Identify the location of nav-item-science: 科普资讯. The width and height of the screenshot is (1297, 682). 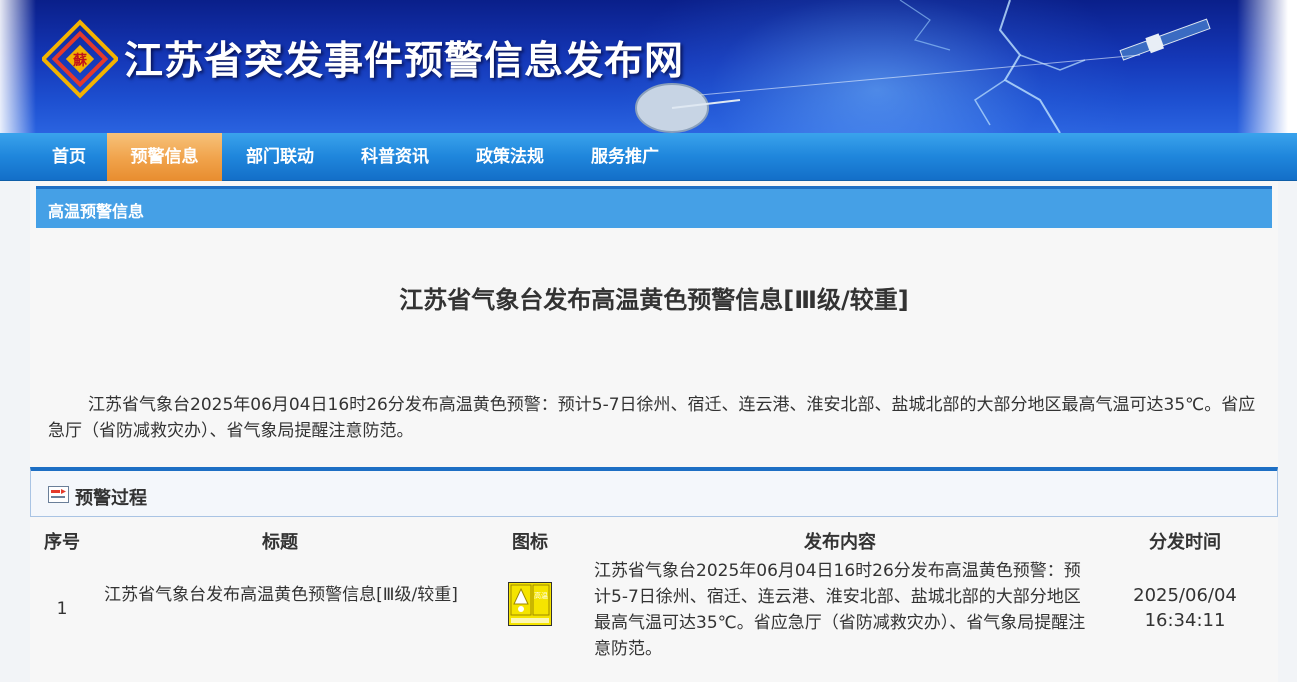
(395, 157).